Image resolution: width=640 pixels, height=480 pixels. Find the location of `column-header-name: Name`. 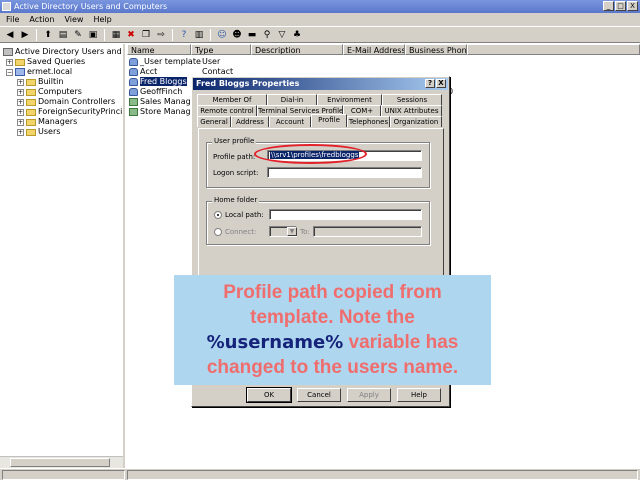

column-header-name: Name is located at coordinates (159, 49).